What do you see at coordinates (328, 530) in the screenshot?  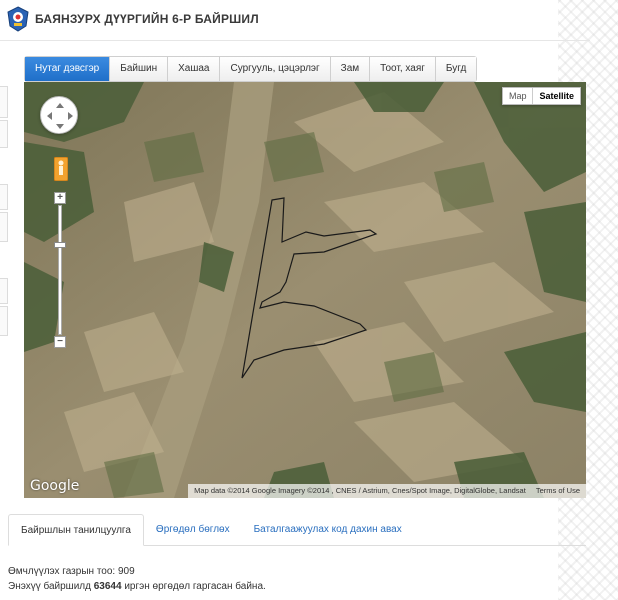 I see `tab-resend-code: Баталгаажуулах код дахин авах` at bounding box center [328, 530].